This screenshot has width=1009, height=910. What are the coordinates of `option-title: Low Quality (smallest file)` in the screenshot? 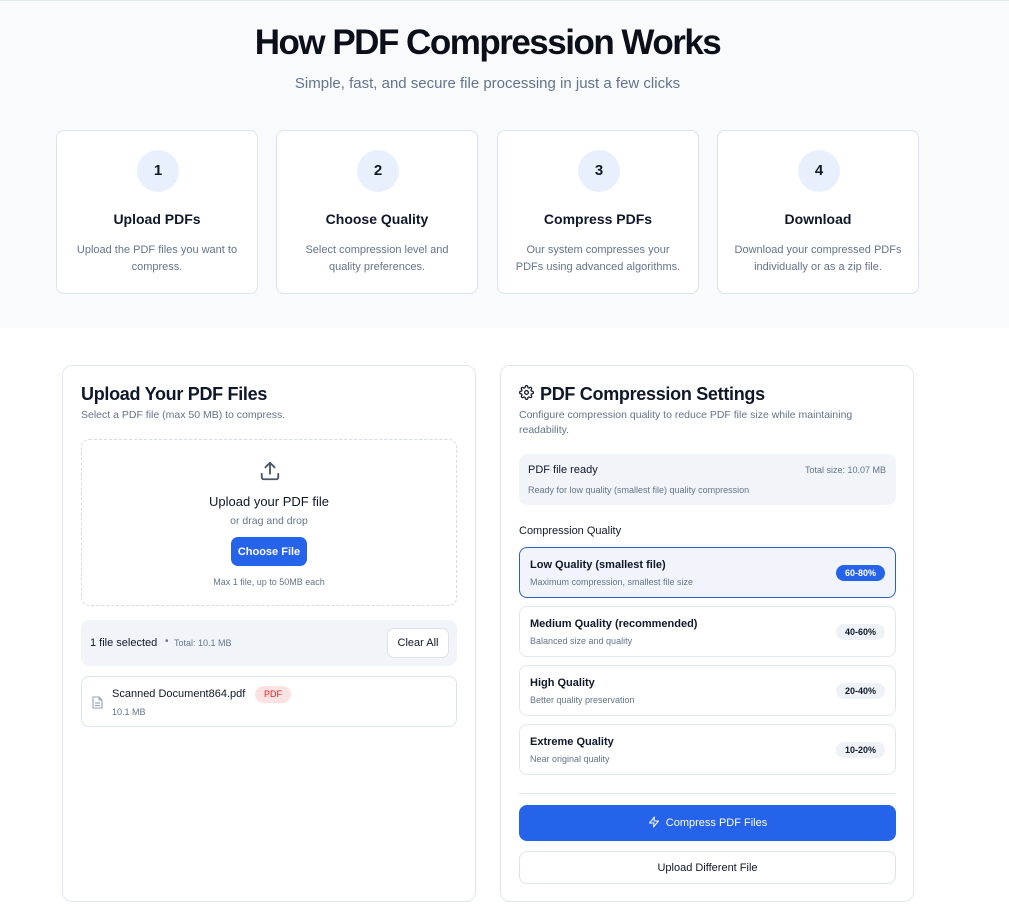 It's located at (598, 565).